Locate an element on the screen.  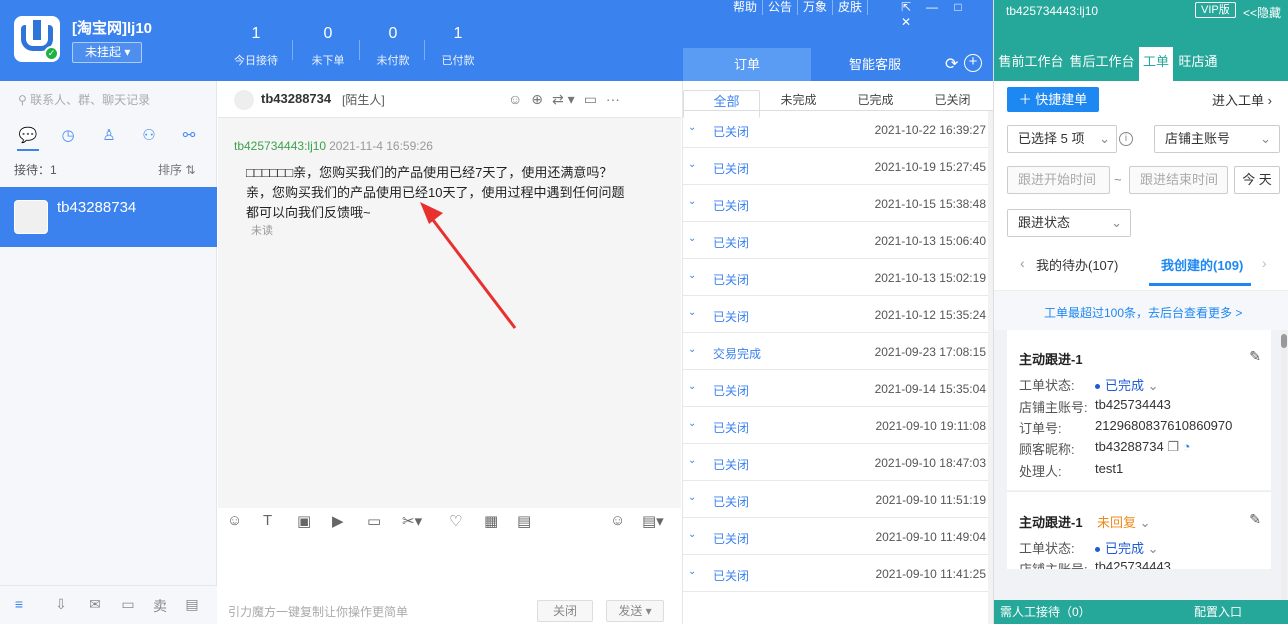
skin-link: 皮肤 is located at coordinates (851, 7).